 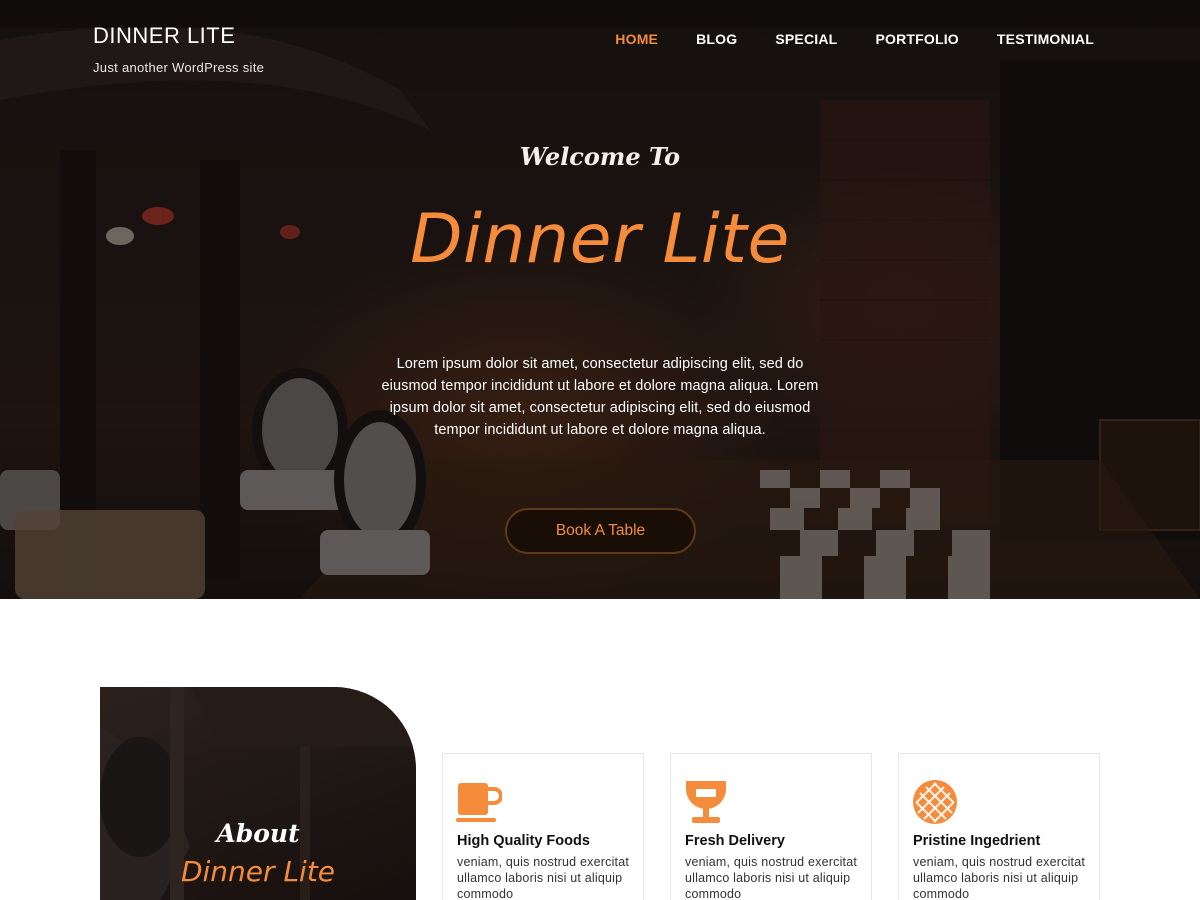 I want to click on hero-title: Dinner Lite, so click(x=600, y=239).